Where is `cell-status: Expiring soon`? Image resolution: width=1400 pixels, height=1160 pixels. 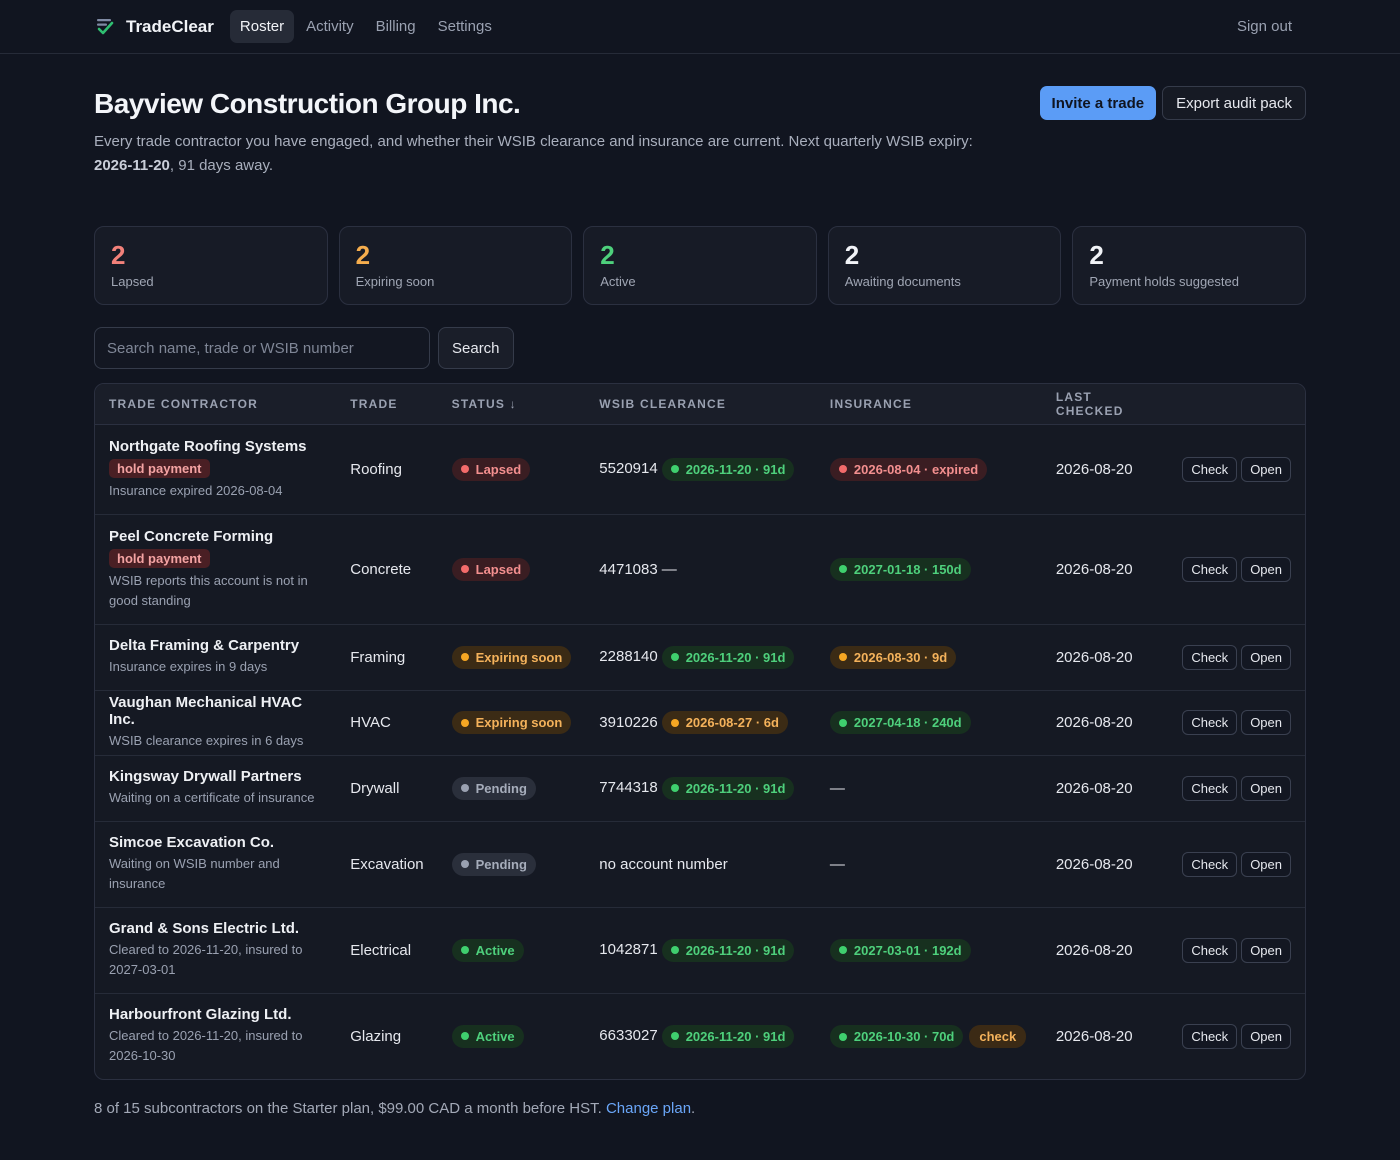
cell-status: Expiring soon is located at coordinates (511, 723).